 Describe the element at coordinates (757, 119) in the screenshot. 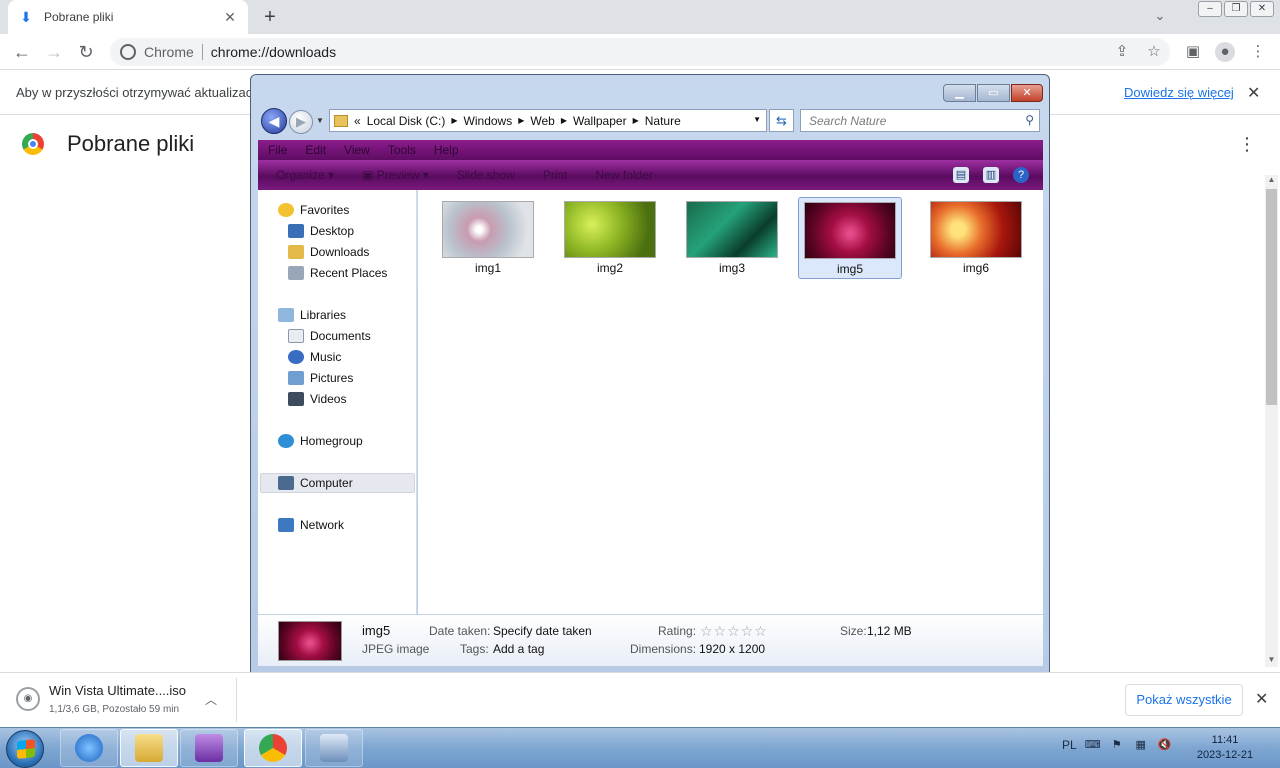

I see `address-dropdown-icon: ▼` at that location.